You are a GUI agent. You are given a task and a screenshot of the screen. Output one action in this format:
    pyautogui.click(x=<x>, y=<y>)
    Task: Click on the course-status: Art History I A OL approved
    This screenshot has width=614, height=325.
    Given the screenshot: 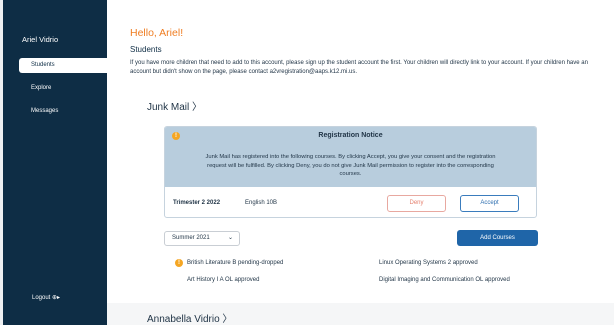 What is the action you would take?
    pyautogui.click(x=223, y=280)
    